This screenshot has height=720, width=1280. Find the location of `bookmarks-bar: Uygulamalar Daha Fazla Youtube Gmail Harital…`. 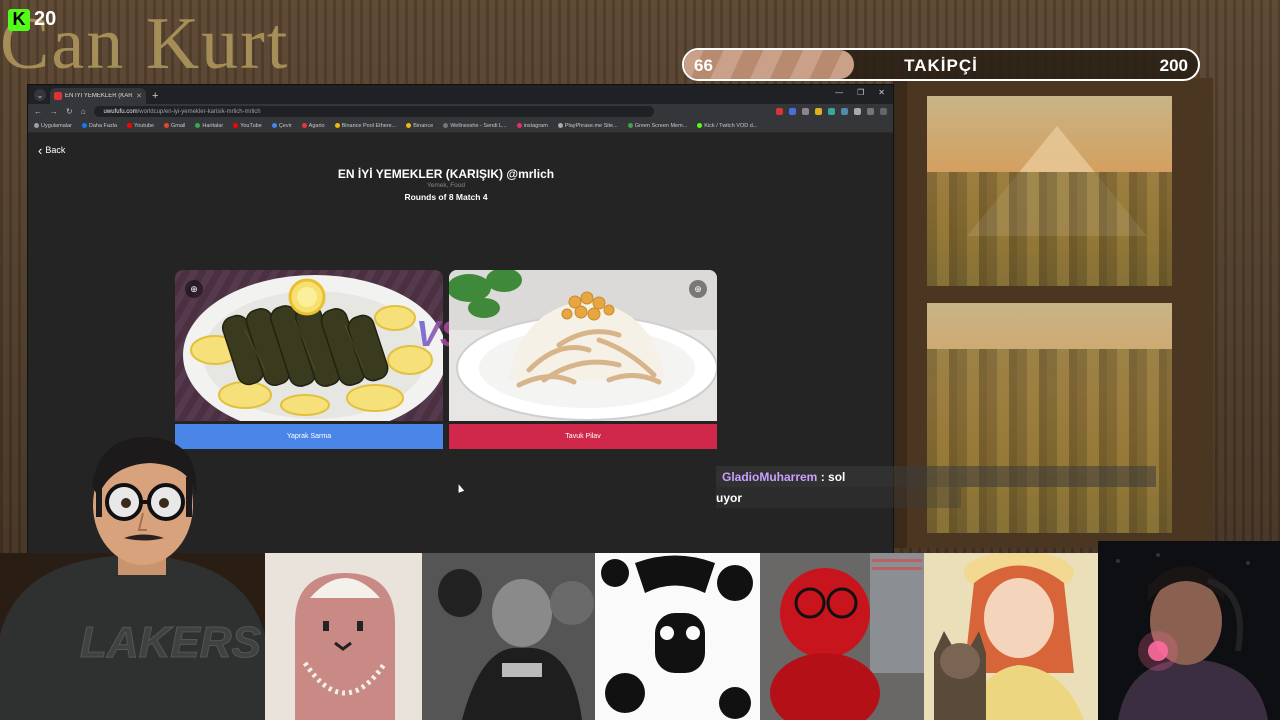

bookmarks-bar: Uygulamalar Daha Fazla Youtube Gmail Harital… is located at coordinates (460, 126).